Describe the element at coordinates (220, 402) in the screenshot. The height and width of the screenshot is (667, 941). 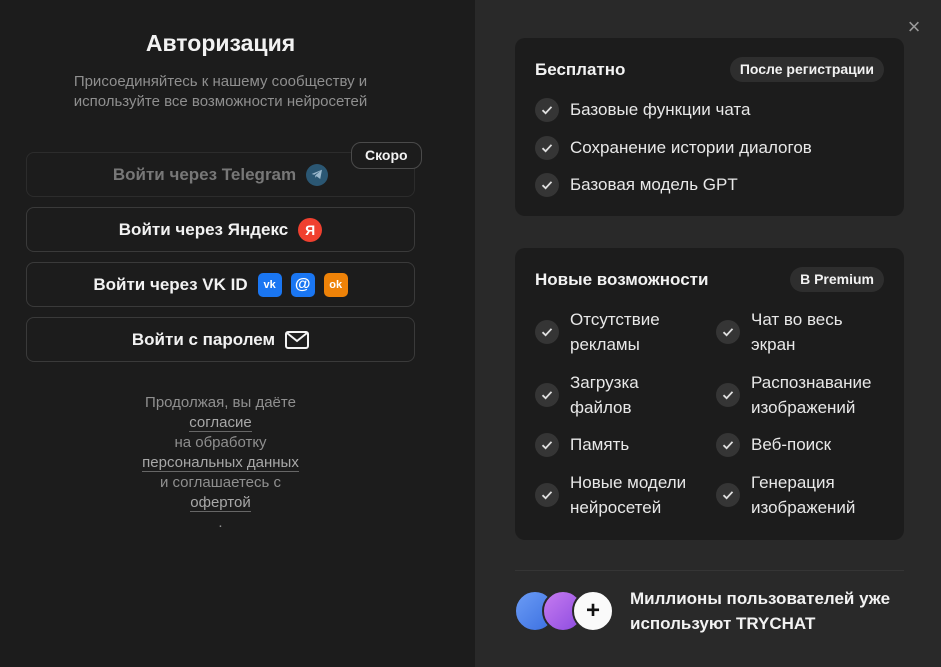
I see `consent-line-1: Продолжая, вы даёте` at that location.